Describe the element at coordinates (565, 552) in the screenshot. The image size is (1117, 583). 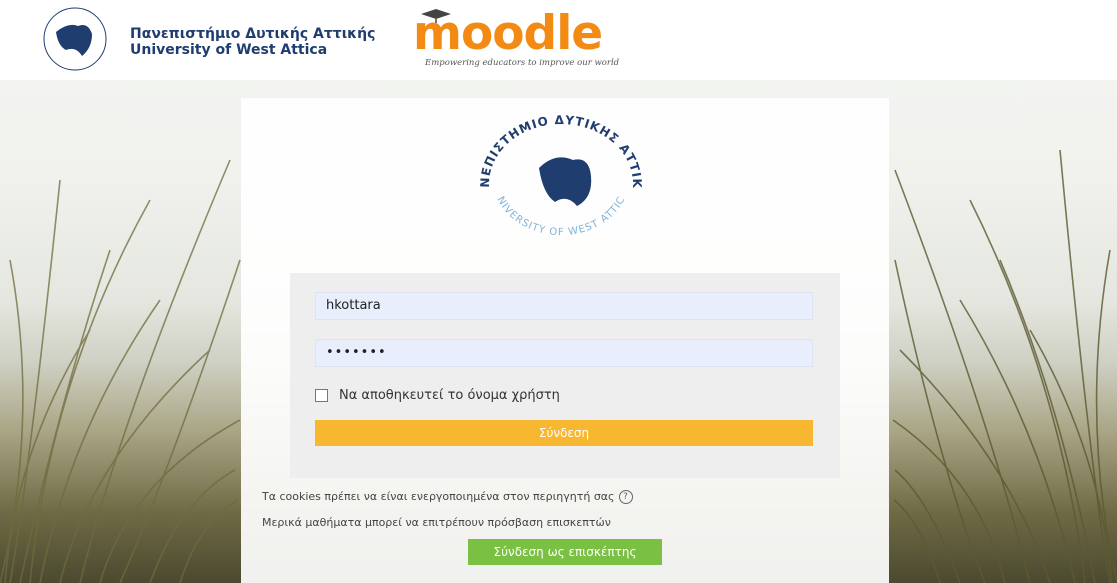
I see `guest-login-button: Σύνδεση ως επισκέπτης` at that location.